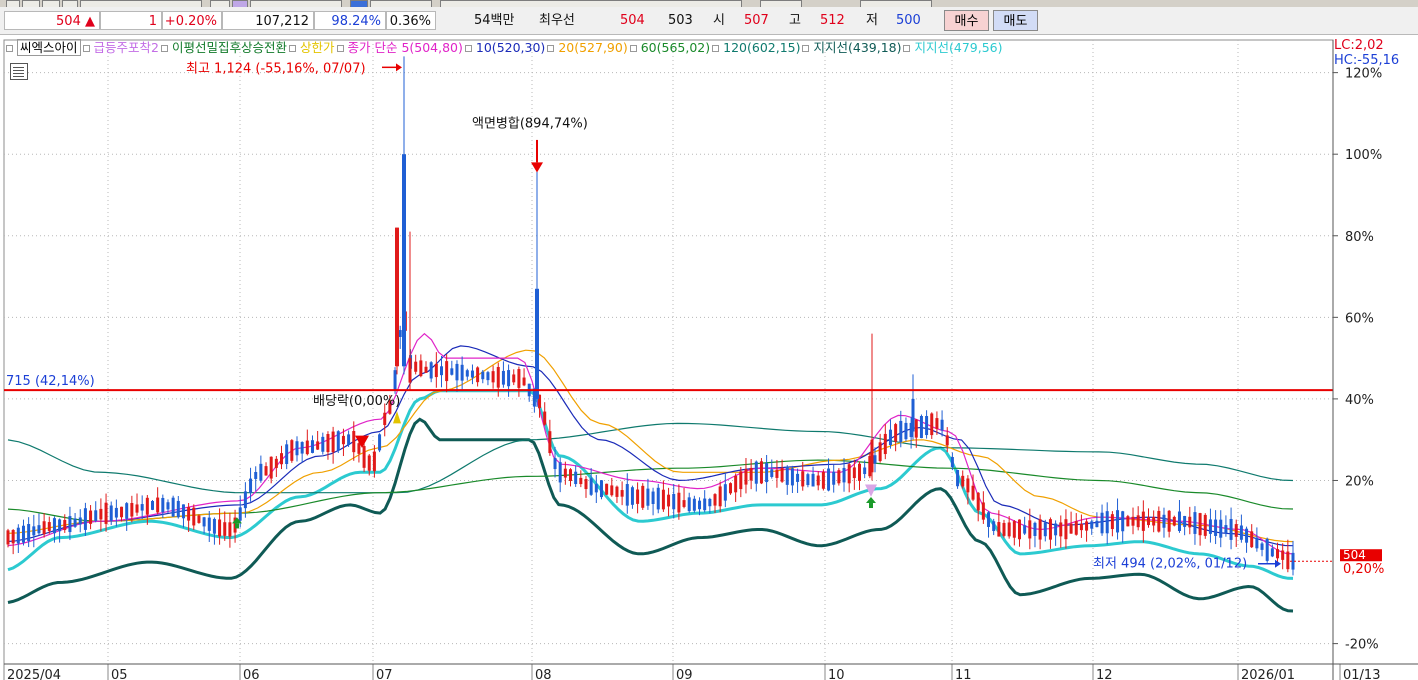 The height and width of the screenshot is (680, 1418). What do you see at coordinates (1362, 645) in the screenshot?
I see `y-tick-label: -20%` at bounding box center [1362, 645].